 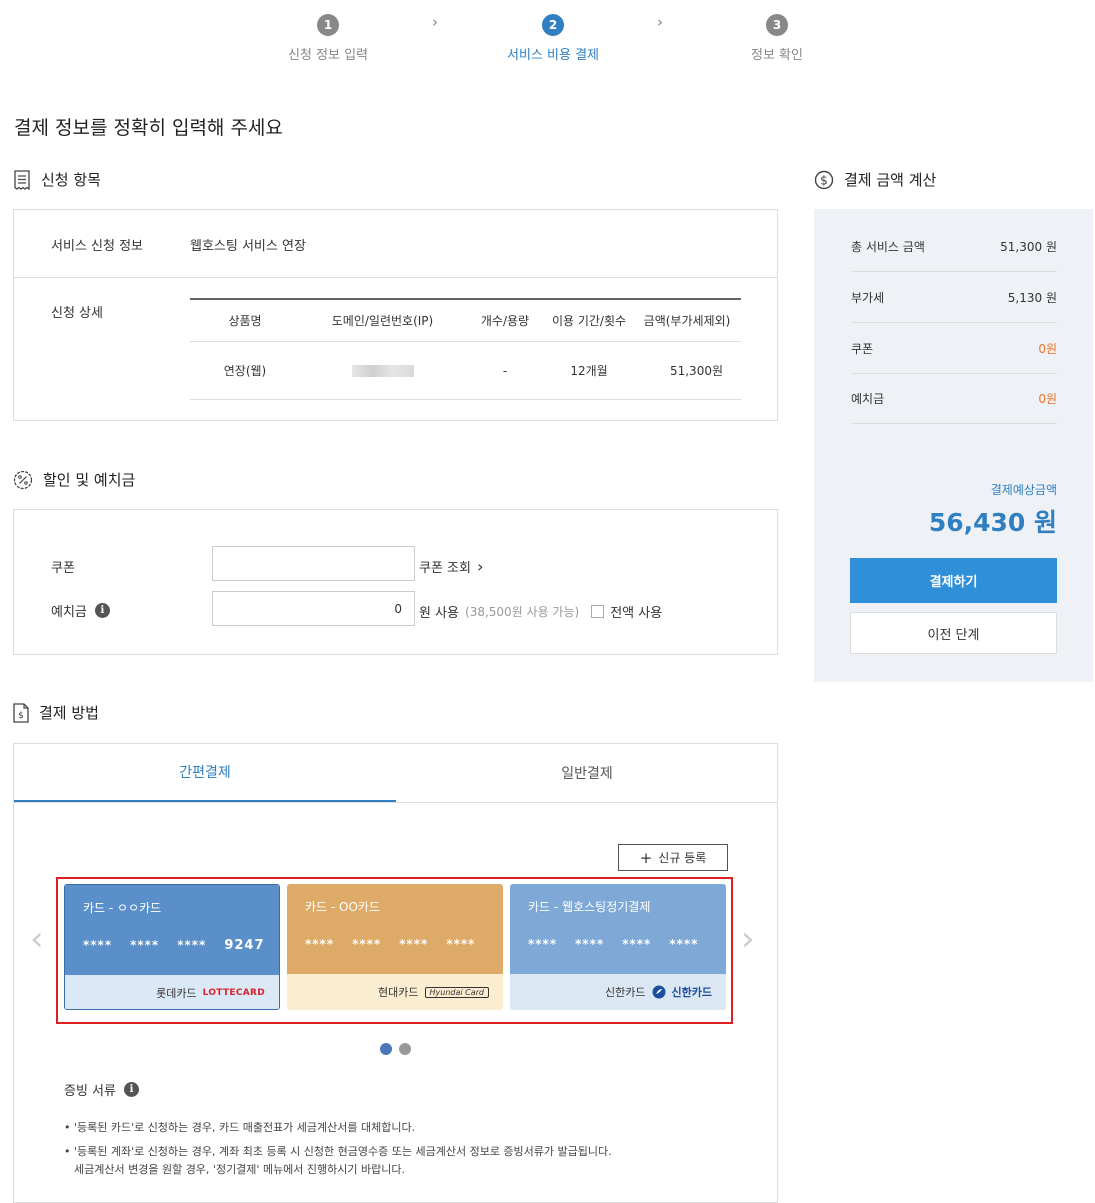 I want to click on col-period: 이용 기간/횟수, so click(x=589, y=321).